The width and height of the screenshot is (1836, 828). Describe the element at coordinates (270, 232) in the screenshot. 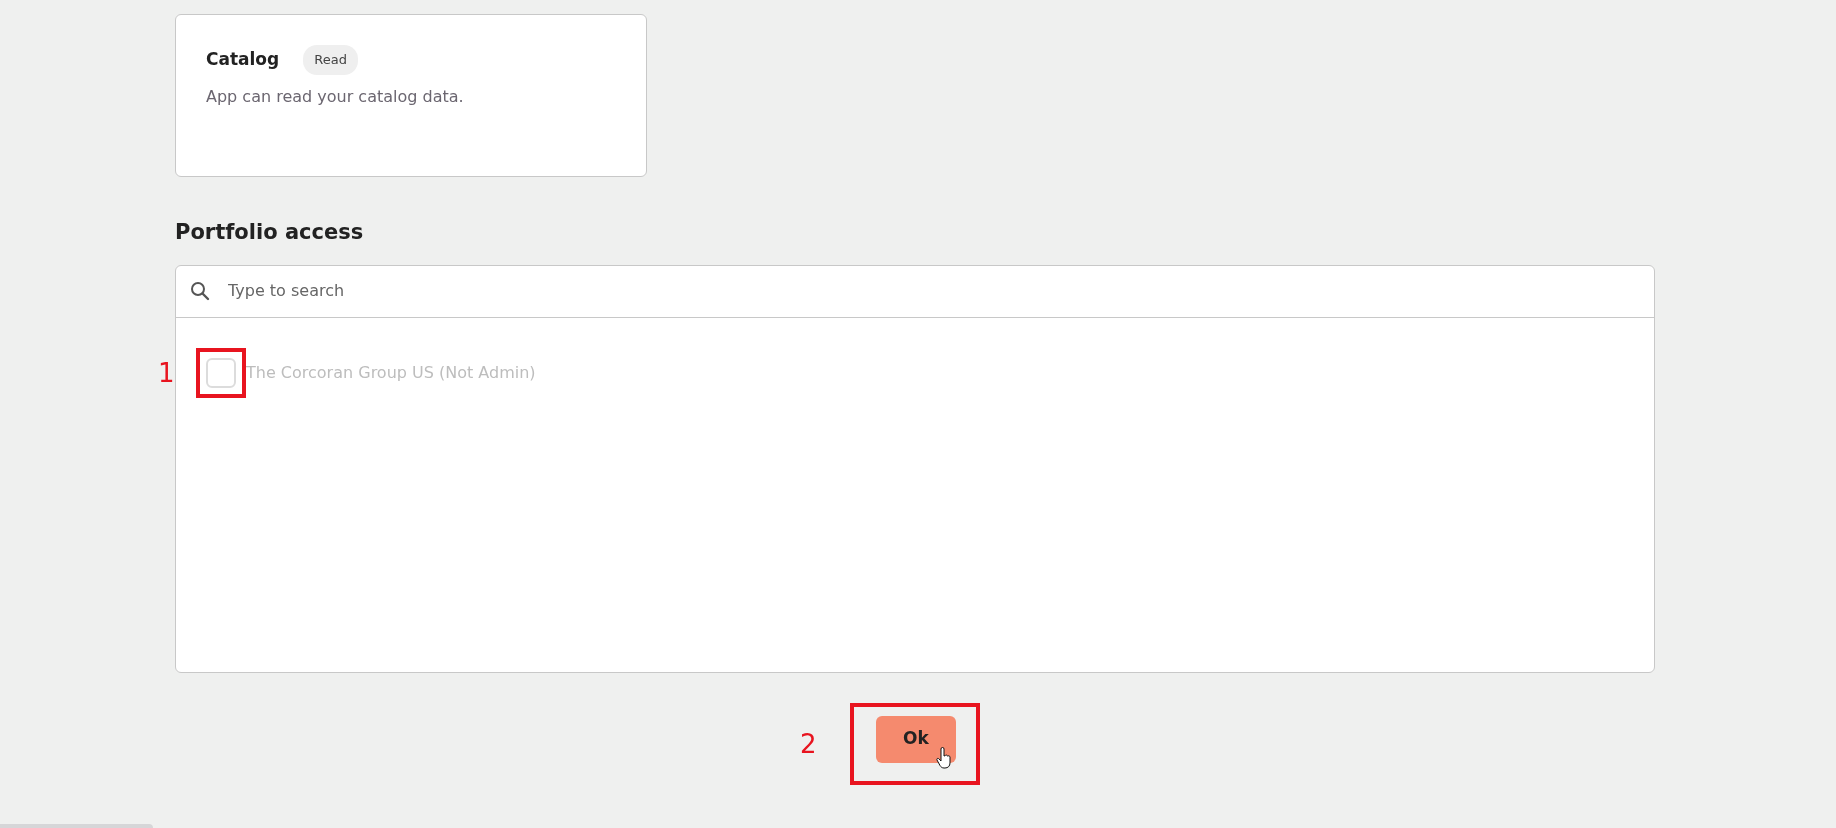

I see `section-title: Portfolio access` at that location.